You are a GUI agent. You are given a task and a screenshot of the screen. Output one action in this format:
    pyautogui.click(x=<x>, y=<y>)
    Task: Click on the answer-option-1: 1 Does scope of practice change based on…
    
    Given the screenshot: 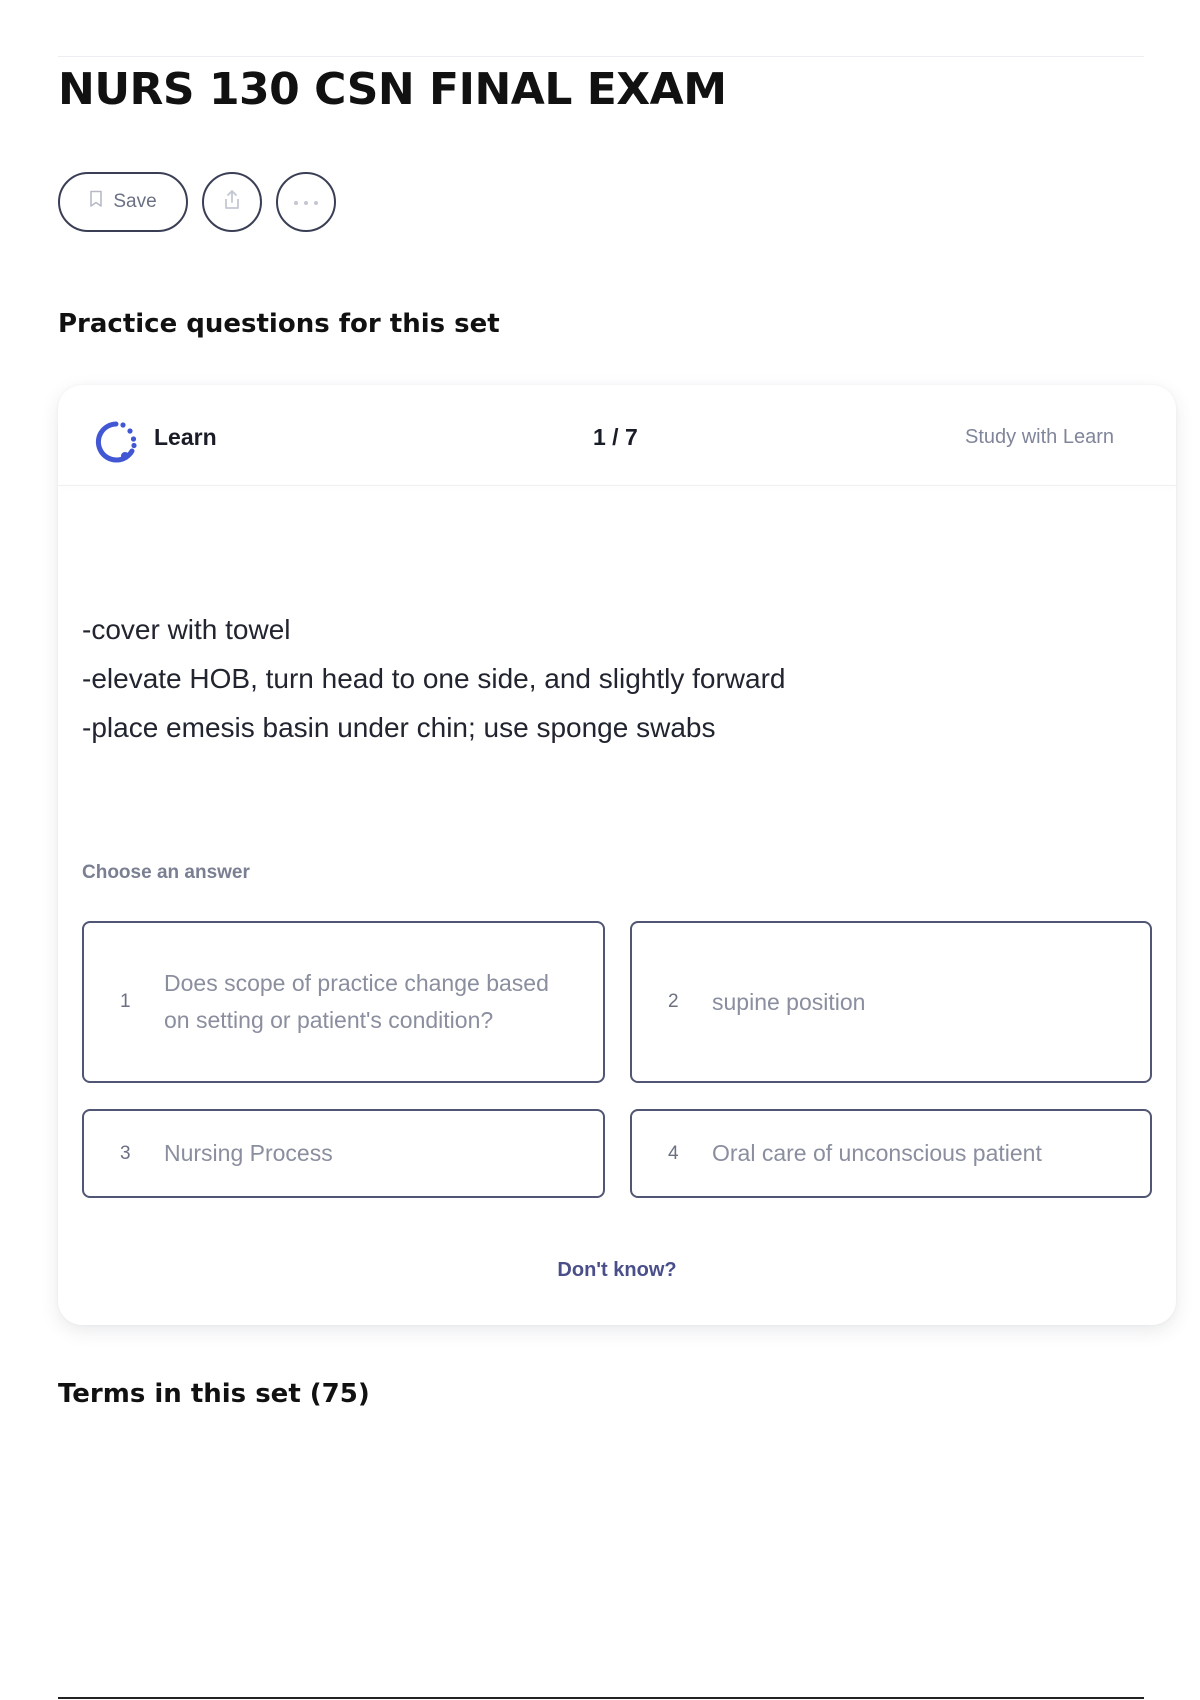 What is the action you would take?
    pyautogui.click(x=343, y=1002)
    